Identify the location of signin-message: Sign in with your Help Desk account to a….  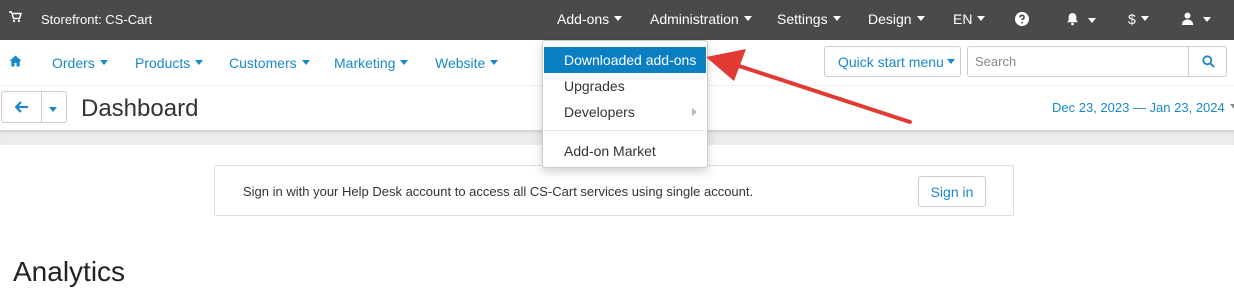
(498, 191).